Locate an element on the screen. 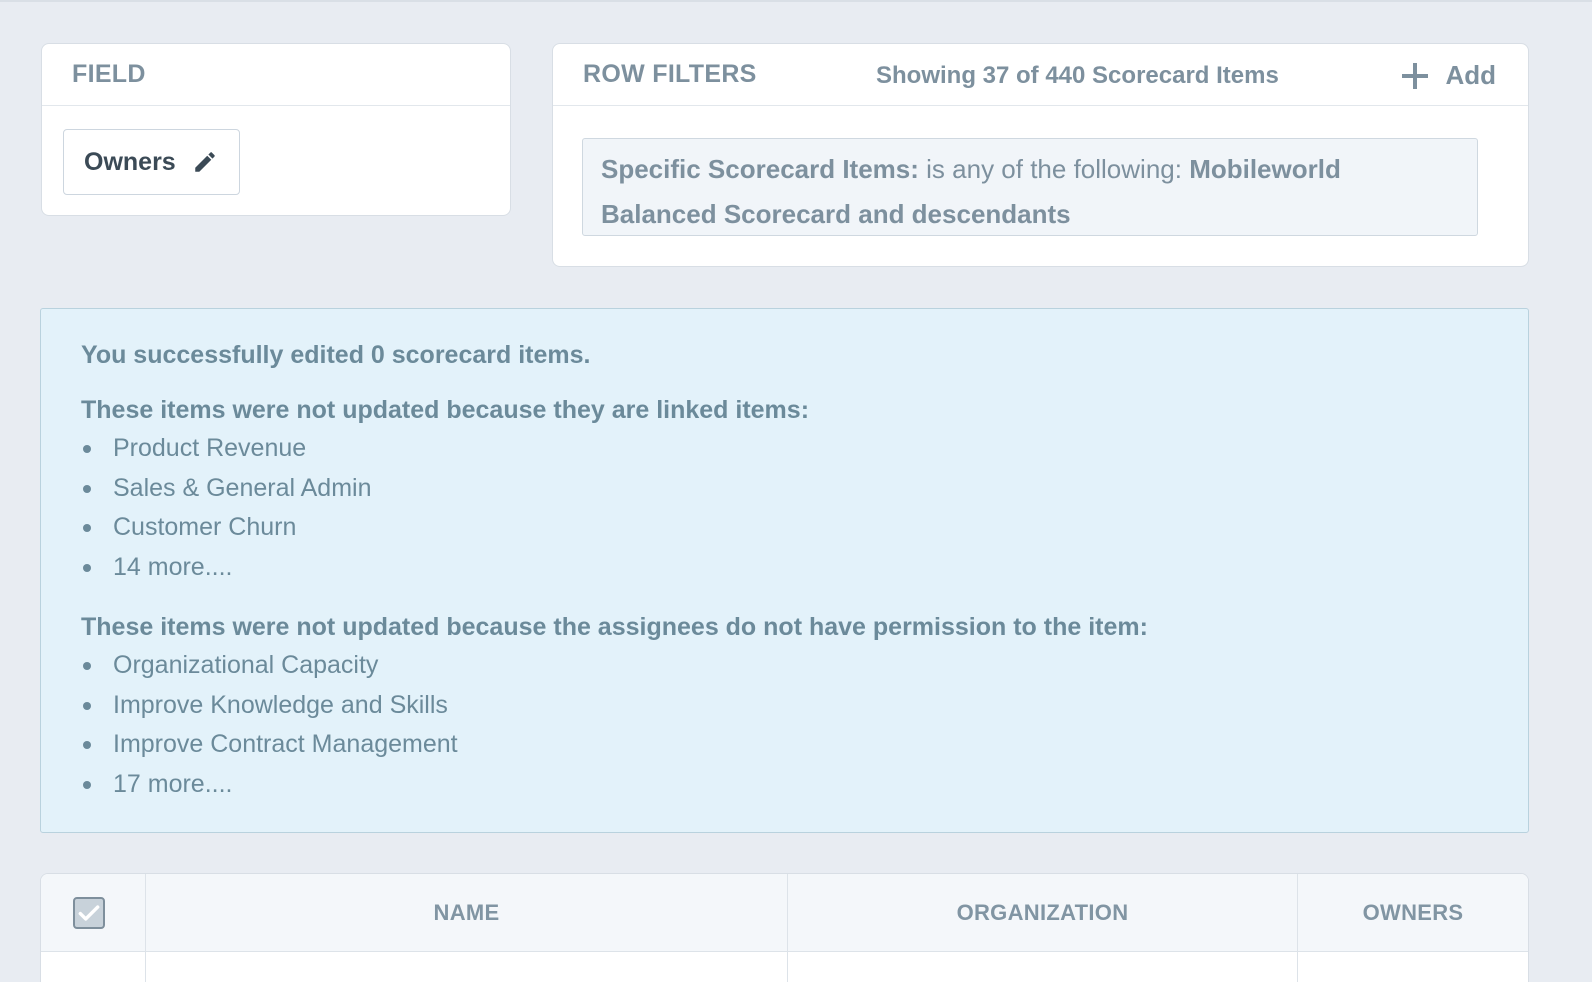 Image resolution: width=1592 pixels, height=982 pixels. check-icon is located at coordinates (89, 912).